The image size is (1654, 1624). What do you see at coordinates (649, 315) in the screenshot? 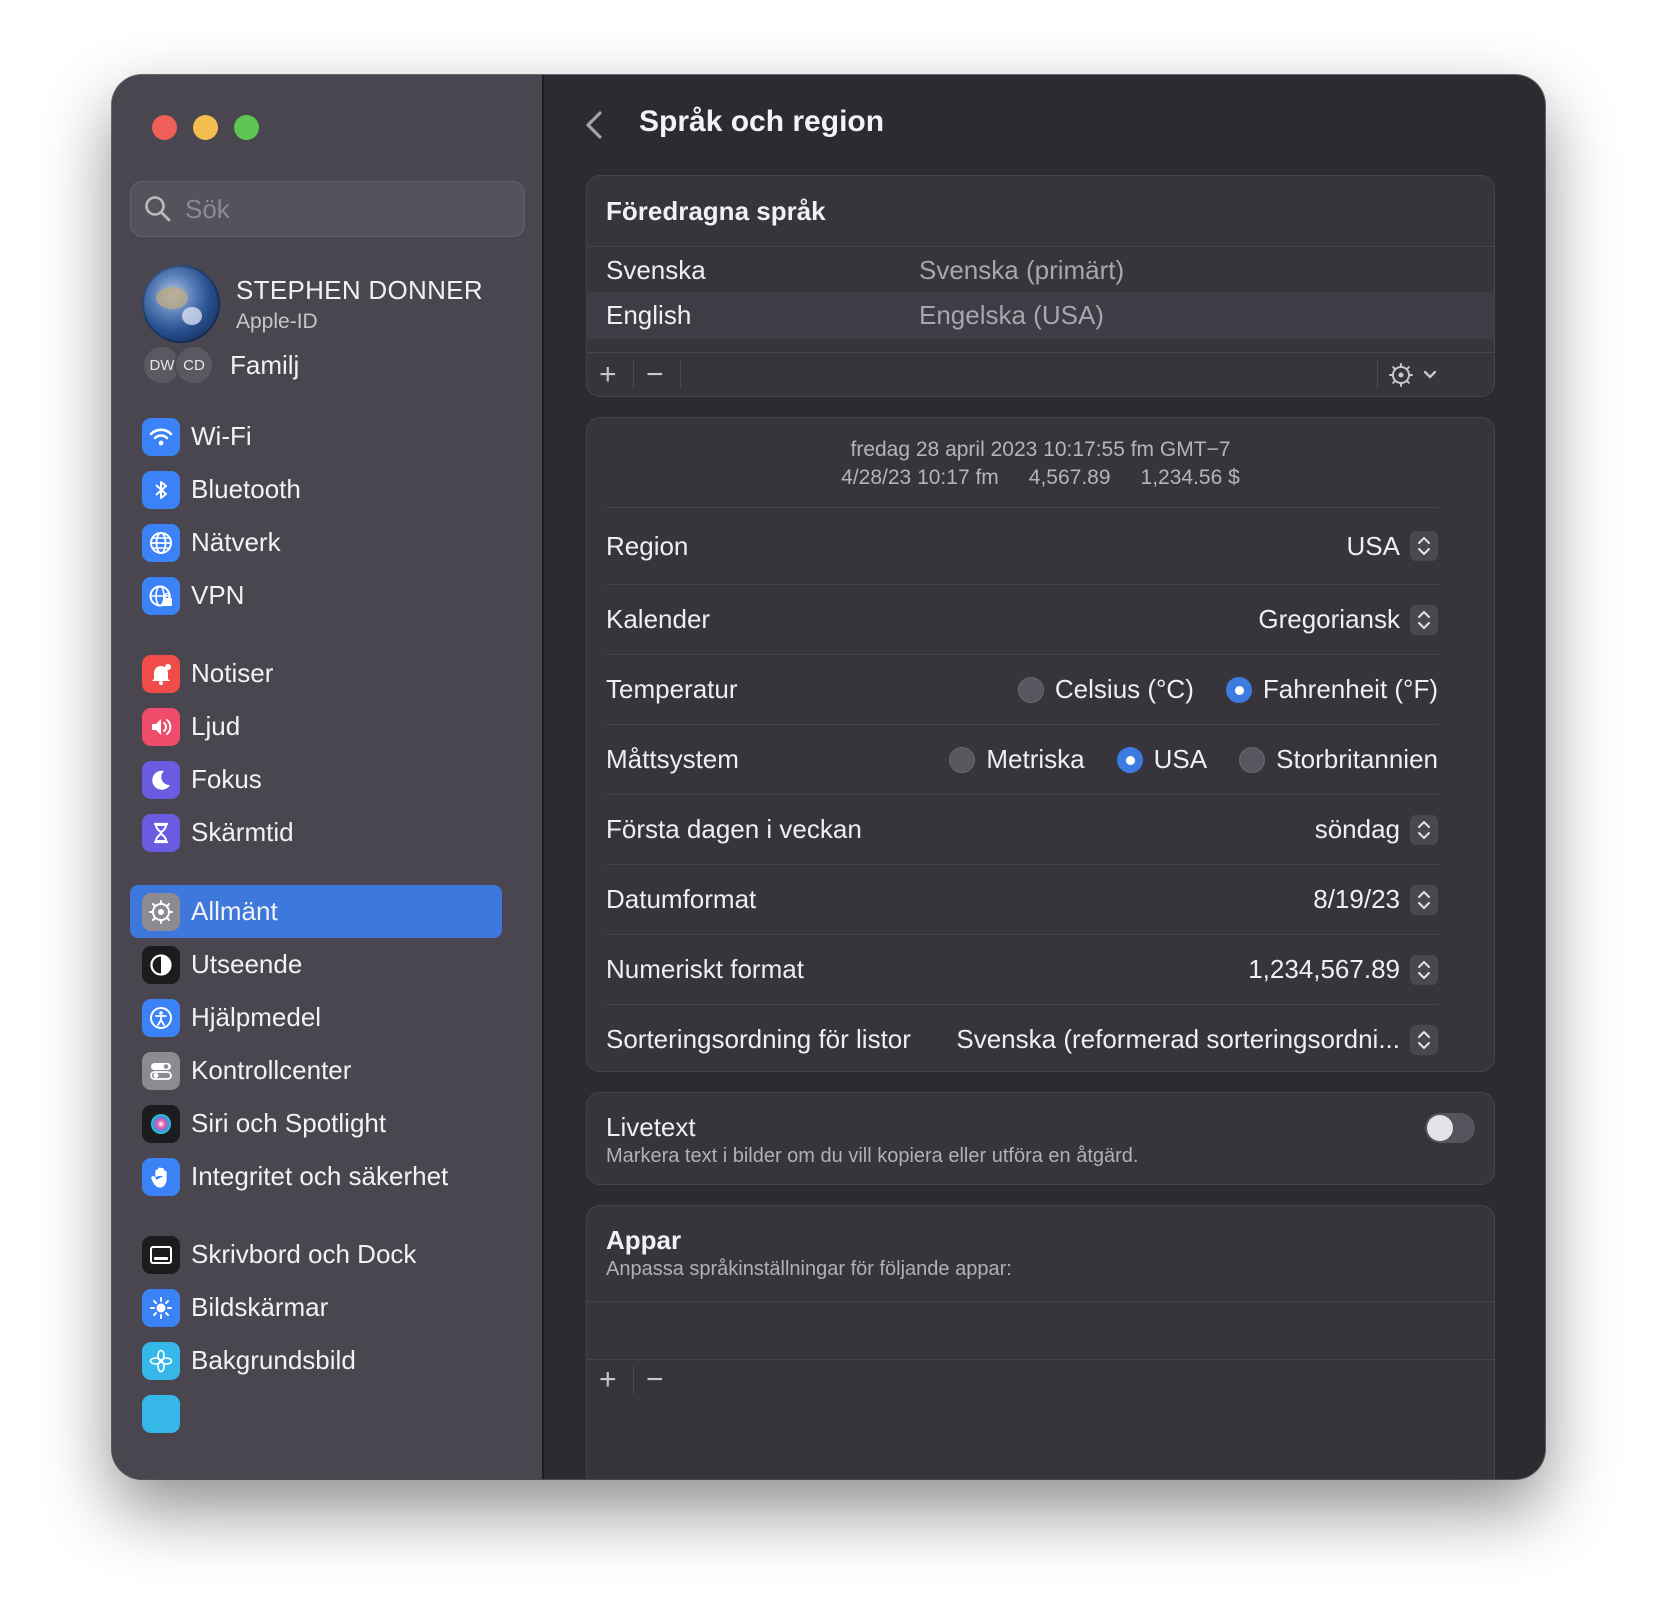
I see `language-name: English` at bounding box center [649, 315].